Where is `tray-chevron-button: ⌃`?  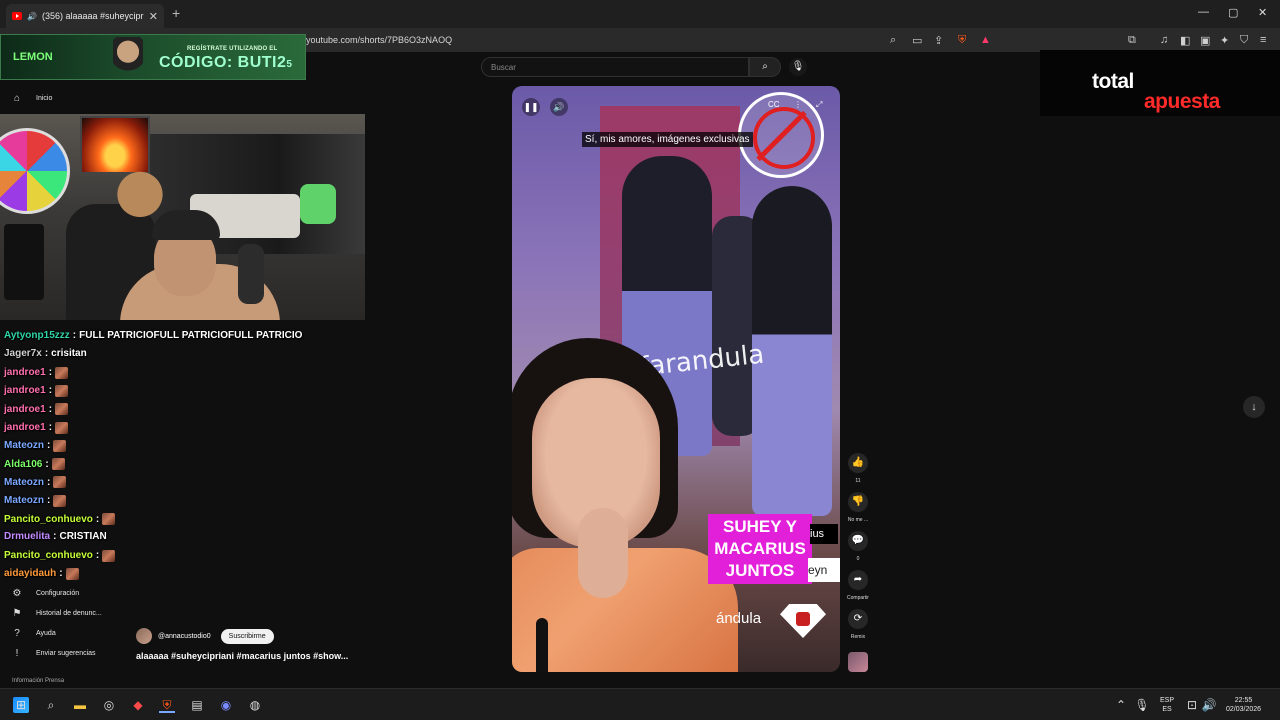
tray-chevron-button: ⌃ is located at coordinates (1121, 705).